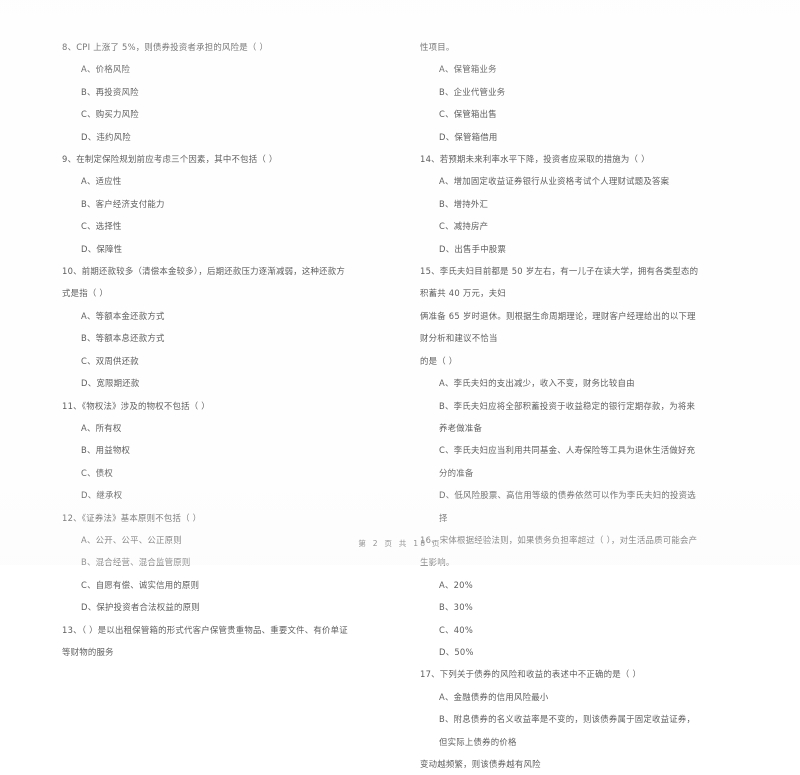  What do you see at coordinates (123, 203) in the screenshot?
I see `question-9-option-b: B、客户经济支付能力` at bounding box center [123, 203].